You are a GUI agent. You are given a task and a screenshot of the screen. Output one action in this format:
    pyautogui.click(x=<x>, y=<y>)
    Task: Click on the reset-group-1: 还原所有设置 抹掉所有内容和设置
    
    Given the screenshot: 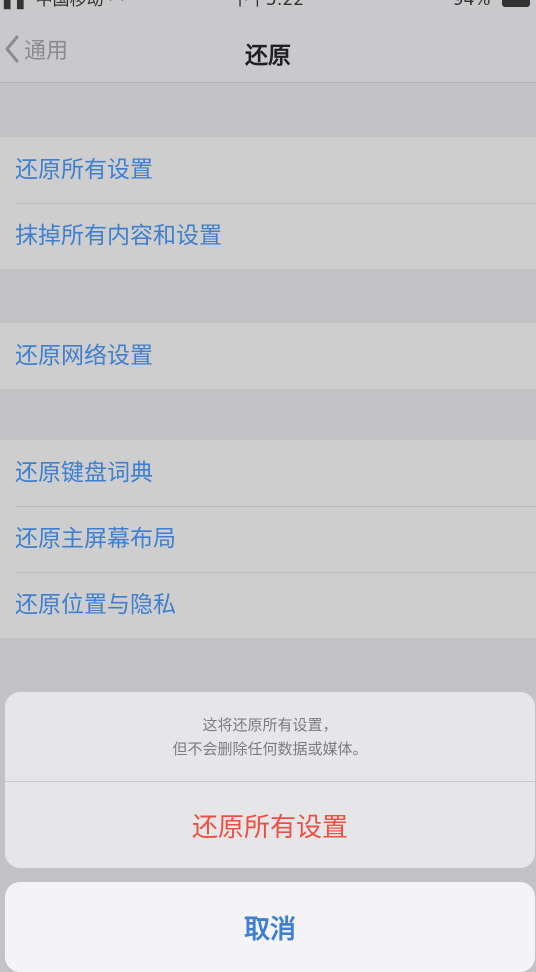 What is the action you would take?
    pyautogui.click(x=268, y=203)
    